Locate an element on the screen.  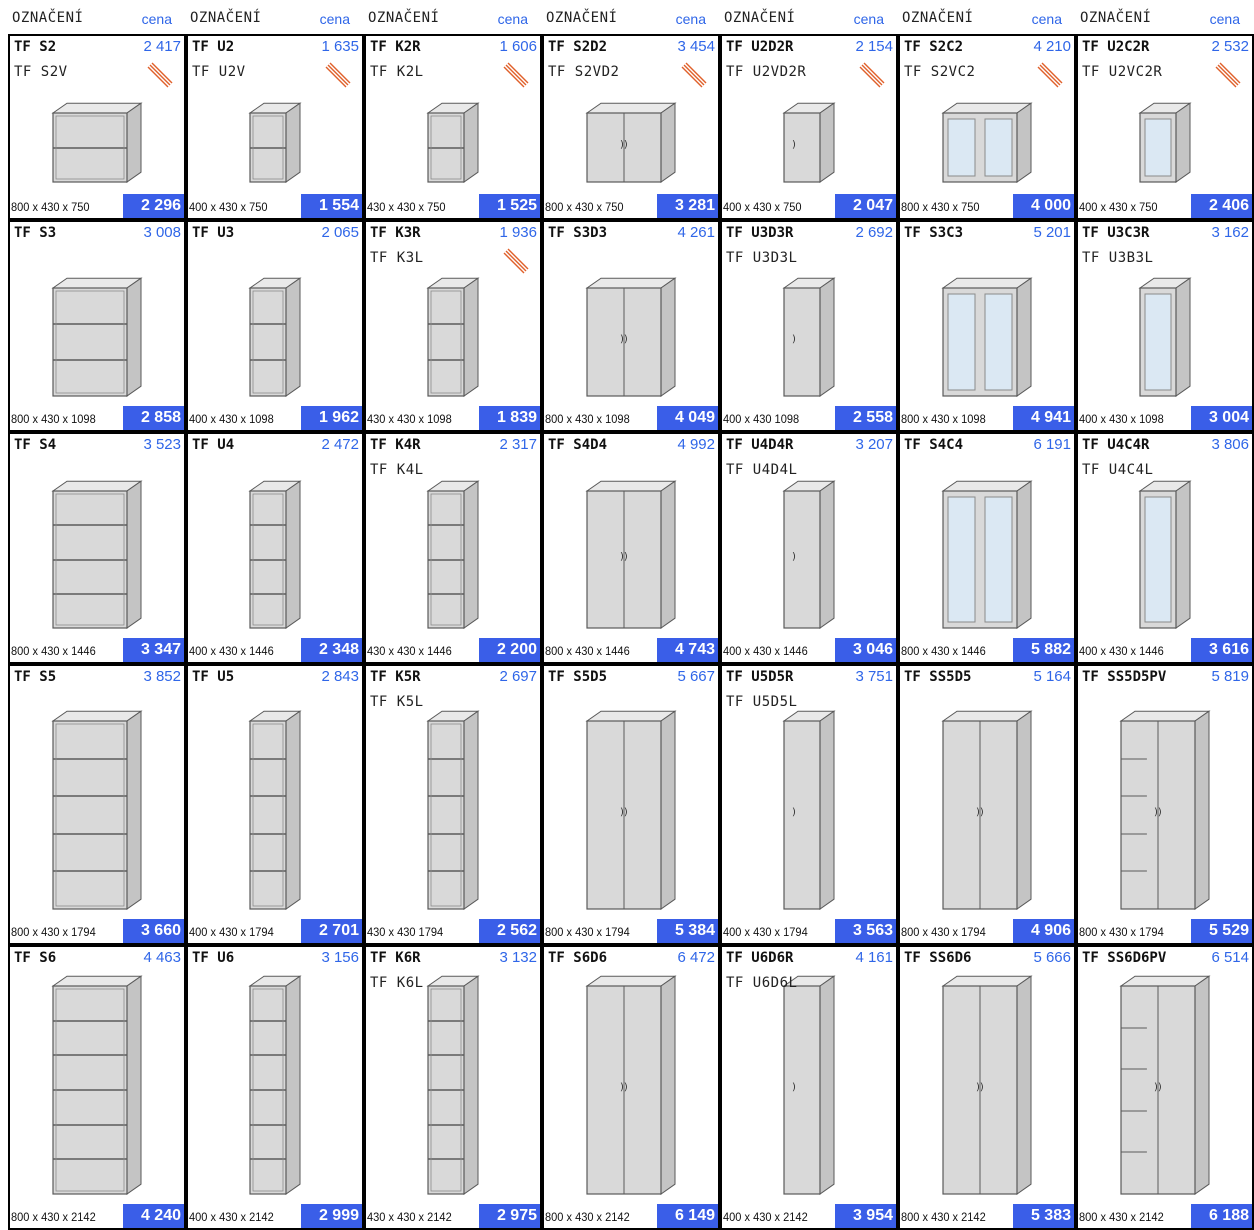
list-price: 2 843 is located at coordinates (340, 676).